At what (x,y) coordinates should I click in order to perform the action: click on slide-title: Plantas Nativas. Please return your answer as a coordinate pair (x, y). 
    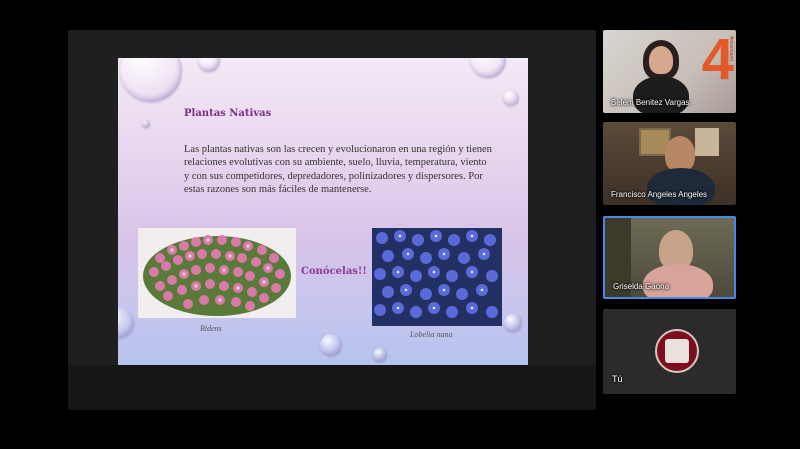
    Looking at the image, I should click on (228, 113).